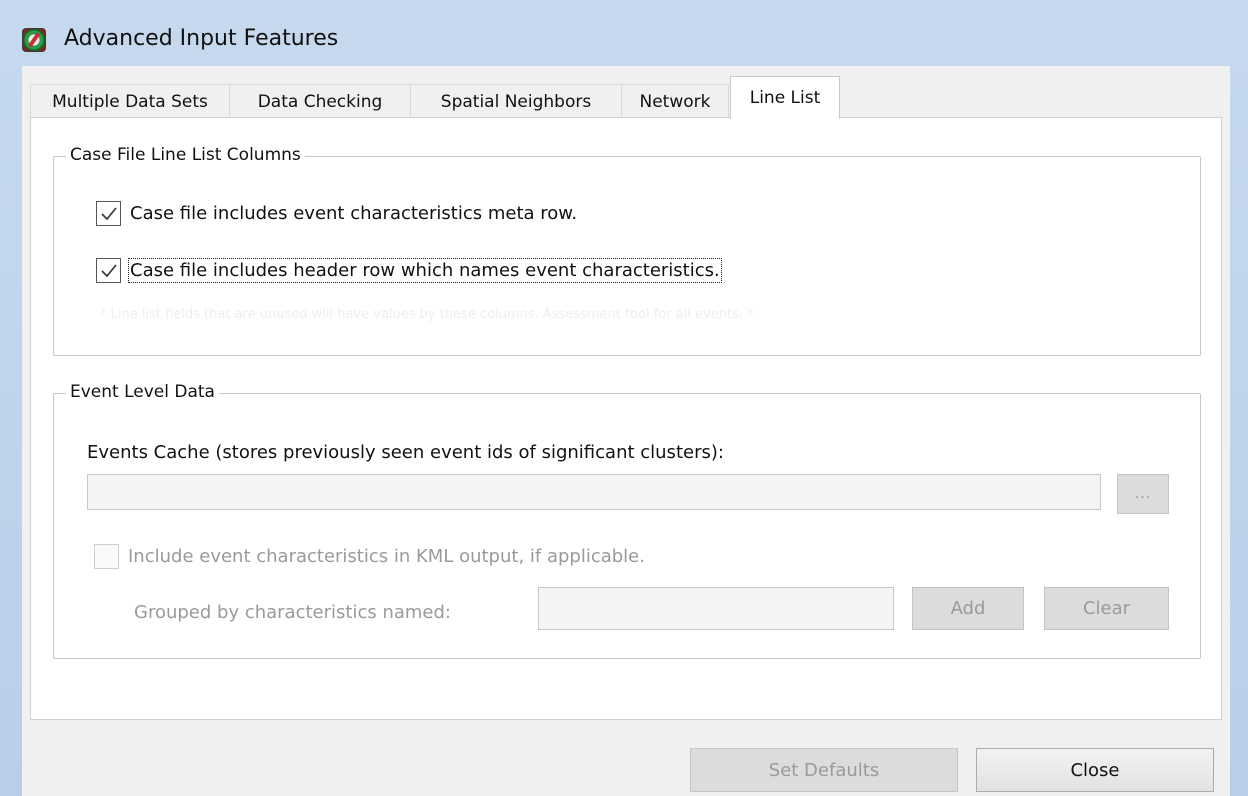 The width and height of the screenshot is (1248, 796). I want to click on tab-network: Network, so click(675, 101).